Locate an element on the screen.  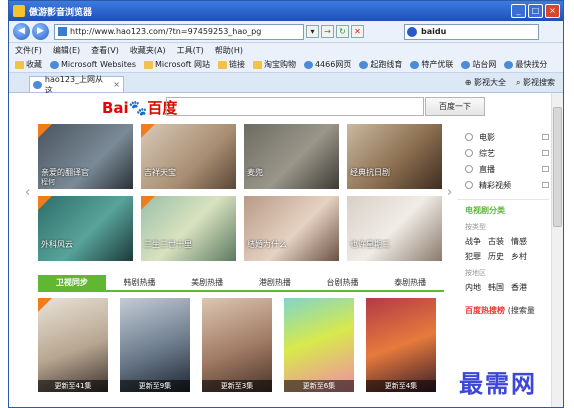
page-icon is located at coordinates (62, 31).